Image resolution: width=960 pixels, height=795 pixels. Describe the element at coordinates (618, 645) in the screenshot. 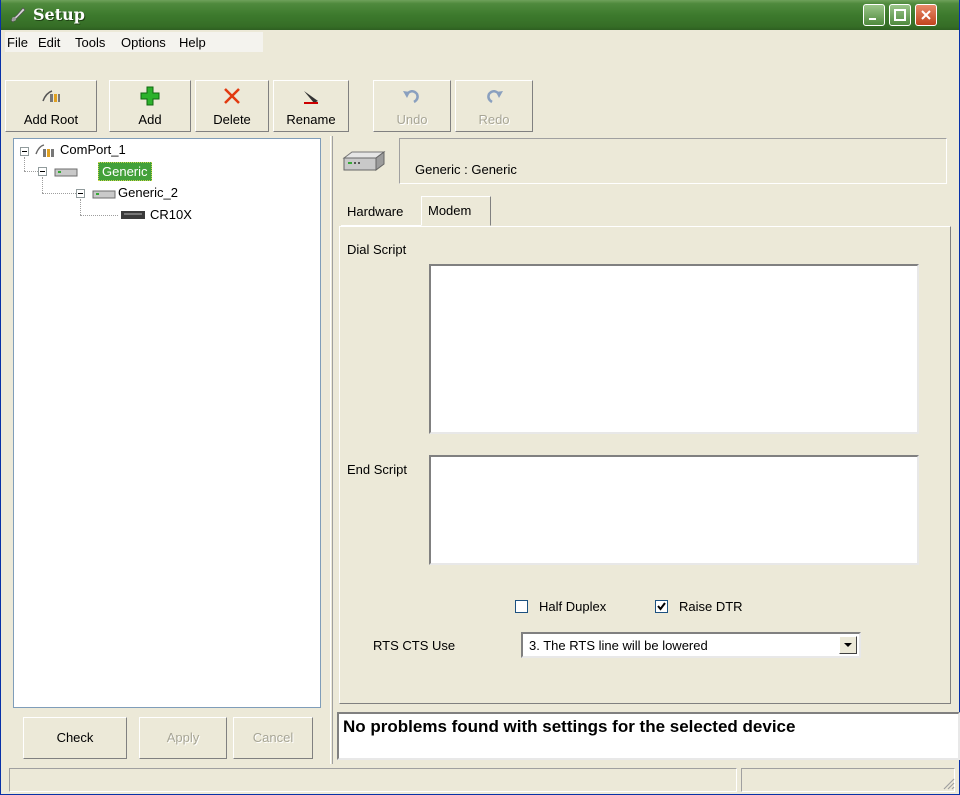

I see `rts-cts-value: 3. The RTS line will be lowered` at that location.